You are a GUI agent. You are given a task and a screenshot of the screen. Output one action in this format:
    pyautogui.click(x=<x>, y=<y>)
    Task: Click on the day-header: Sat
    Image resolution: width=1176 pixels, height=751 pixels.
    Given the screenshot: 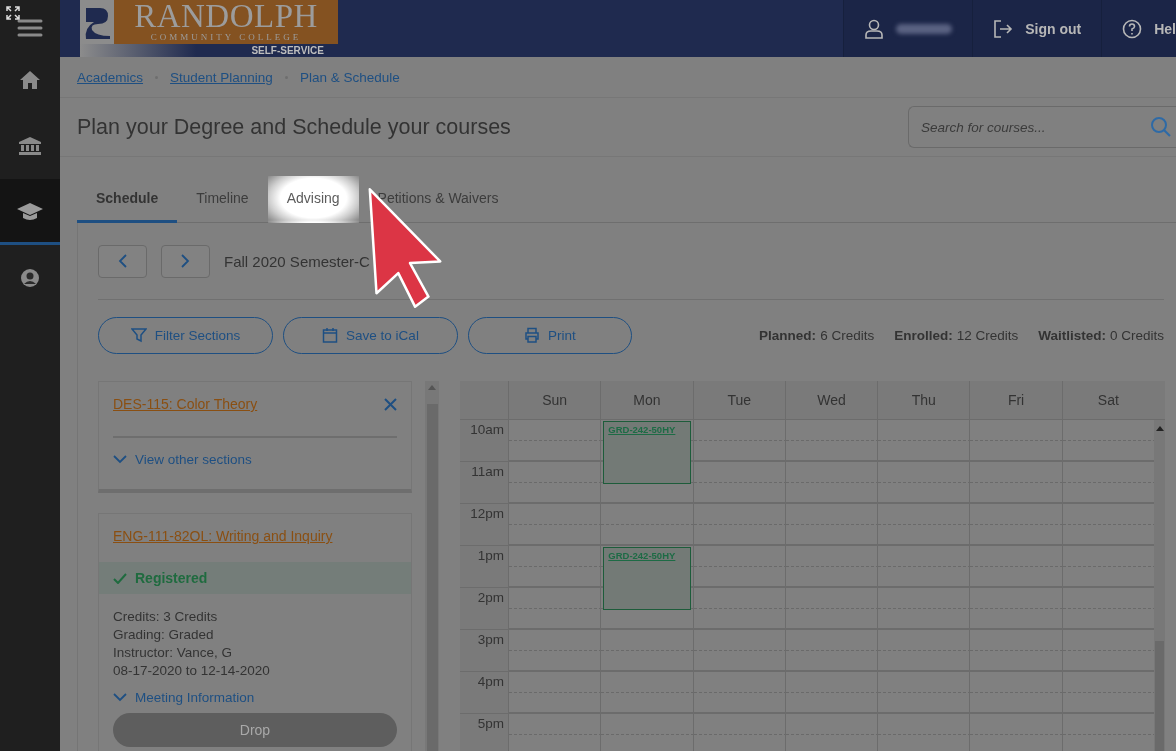 What is the action you would take?
    pyautogui.click(x=1107, y=400)
    